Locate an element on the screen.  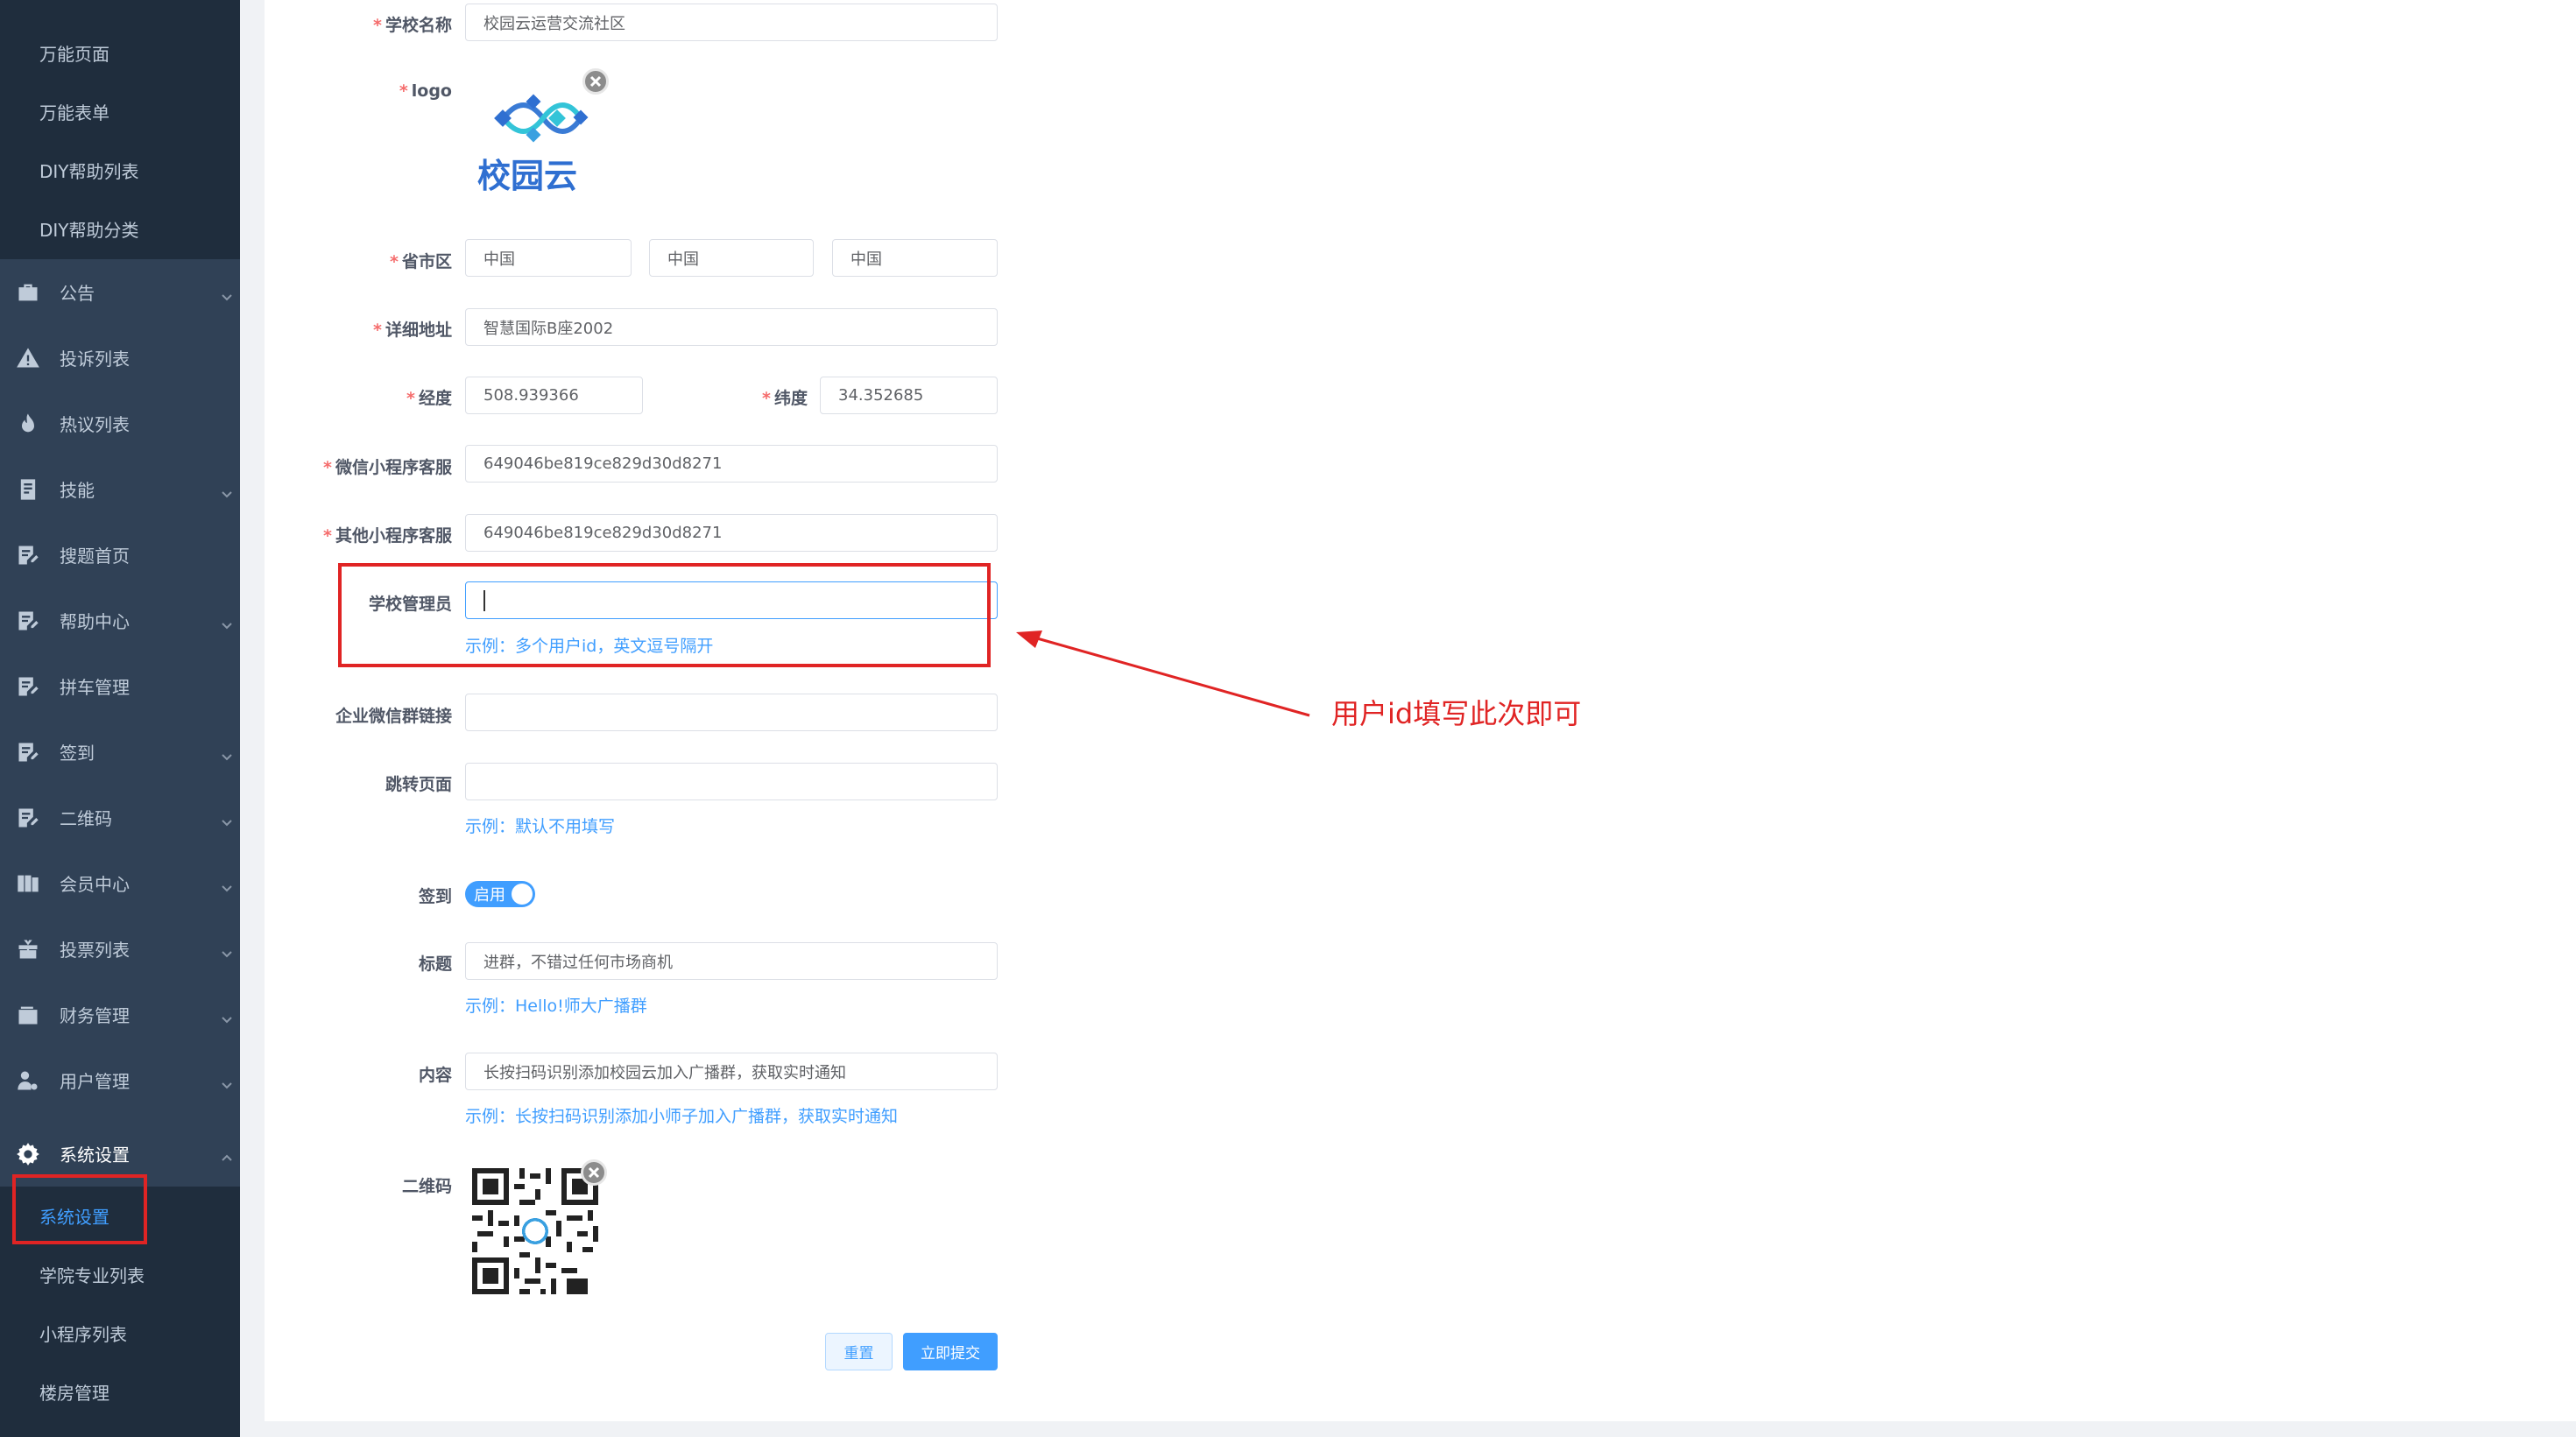
field-label-latitude: * 纬度 is located at coordinates (785, 398).